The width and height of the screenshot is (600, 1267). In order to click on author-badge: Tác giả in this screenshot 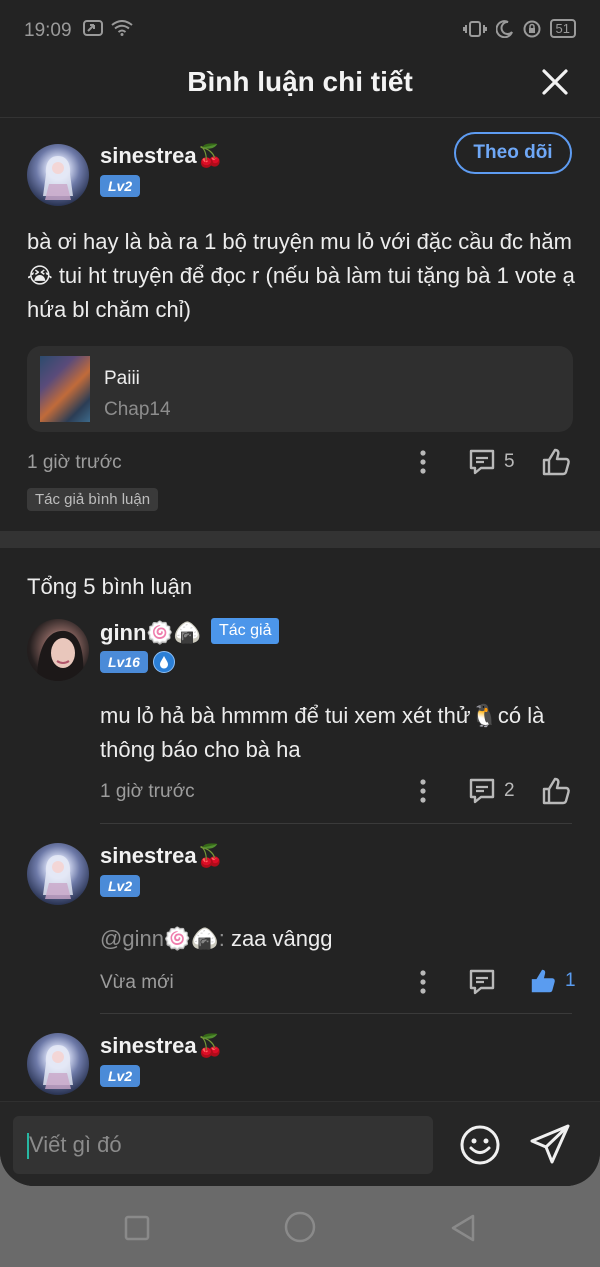, I will do `click(245, 631)`.